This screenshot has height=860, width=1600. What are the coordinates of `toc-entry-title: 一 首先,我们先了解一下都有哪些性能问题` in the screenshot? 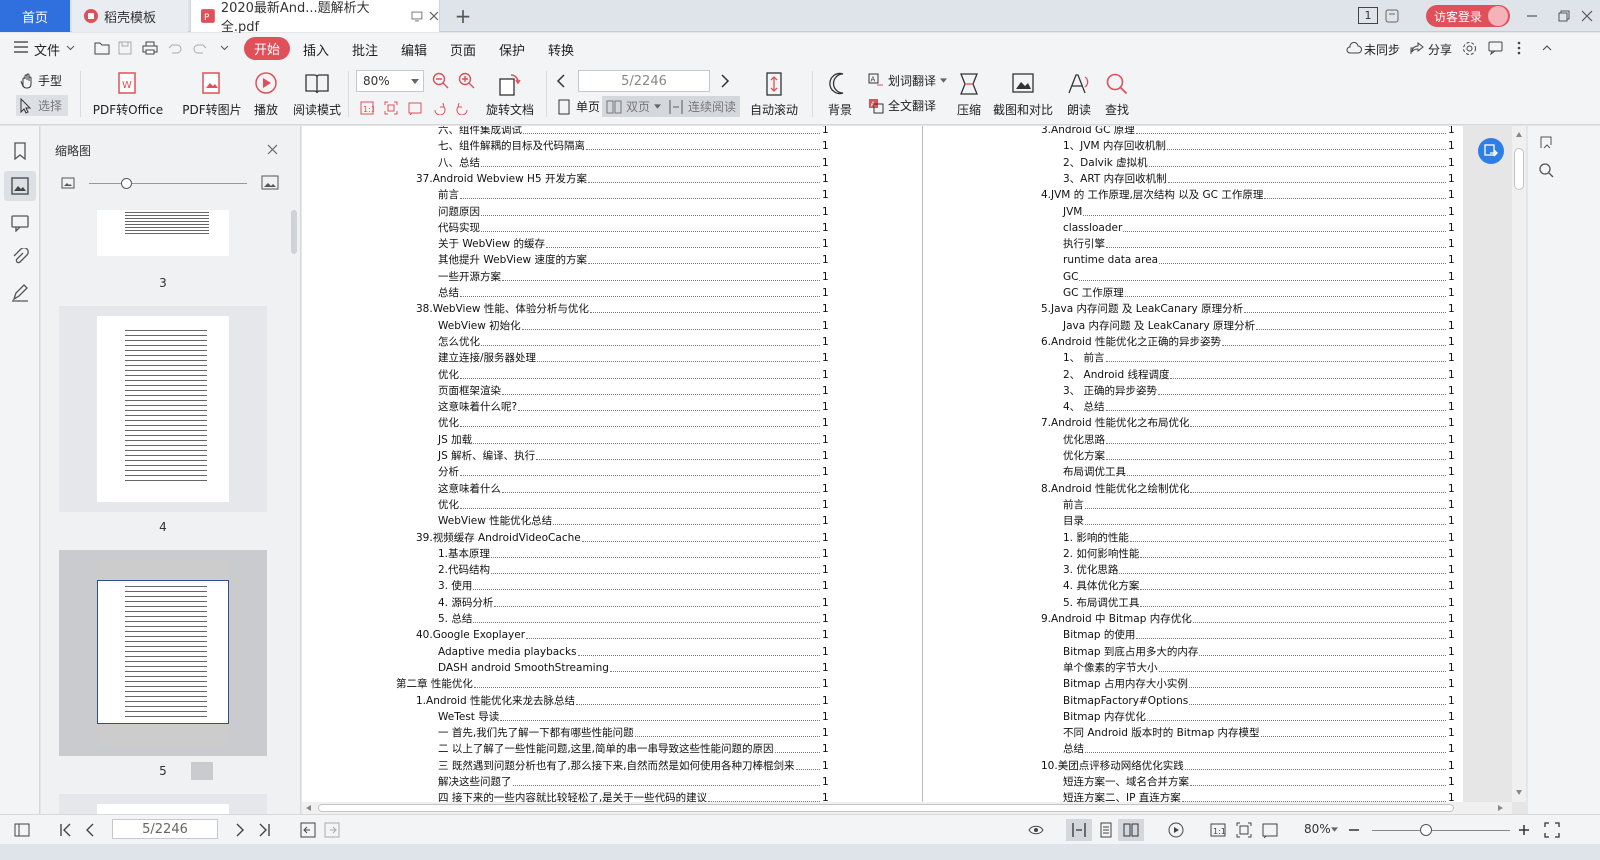 It's located at (536, 733).